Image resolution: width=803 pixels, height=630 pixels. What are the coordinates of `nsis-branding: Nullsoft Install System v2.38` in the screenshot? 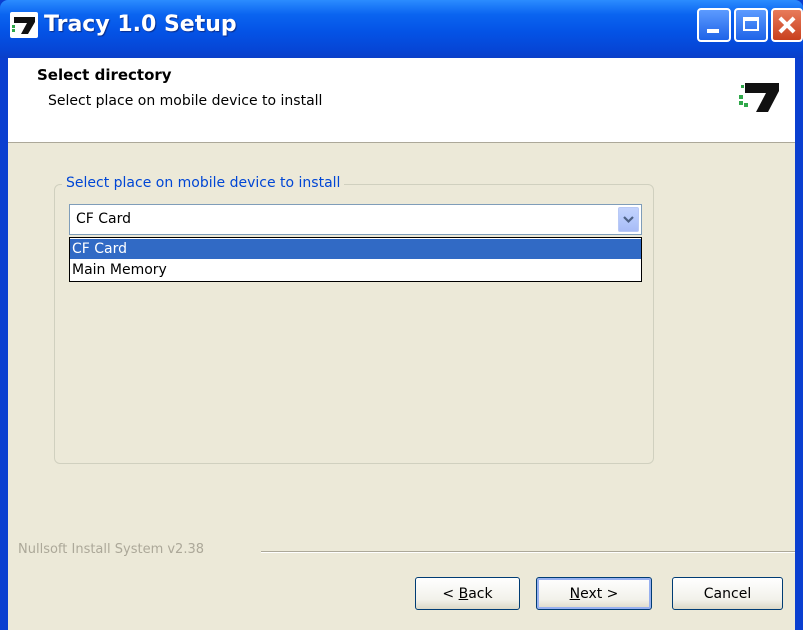 It's located at (111, 549).